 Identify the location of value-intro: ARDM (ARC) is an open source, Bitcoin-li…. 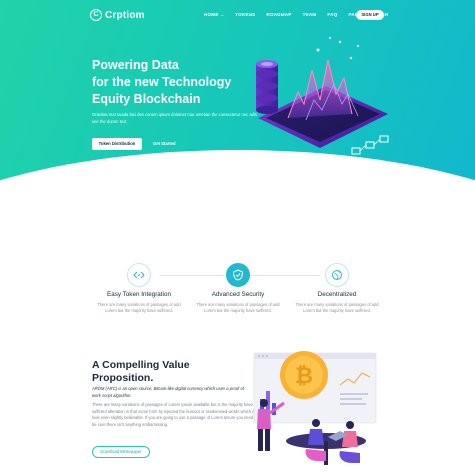
(168, 392).